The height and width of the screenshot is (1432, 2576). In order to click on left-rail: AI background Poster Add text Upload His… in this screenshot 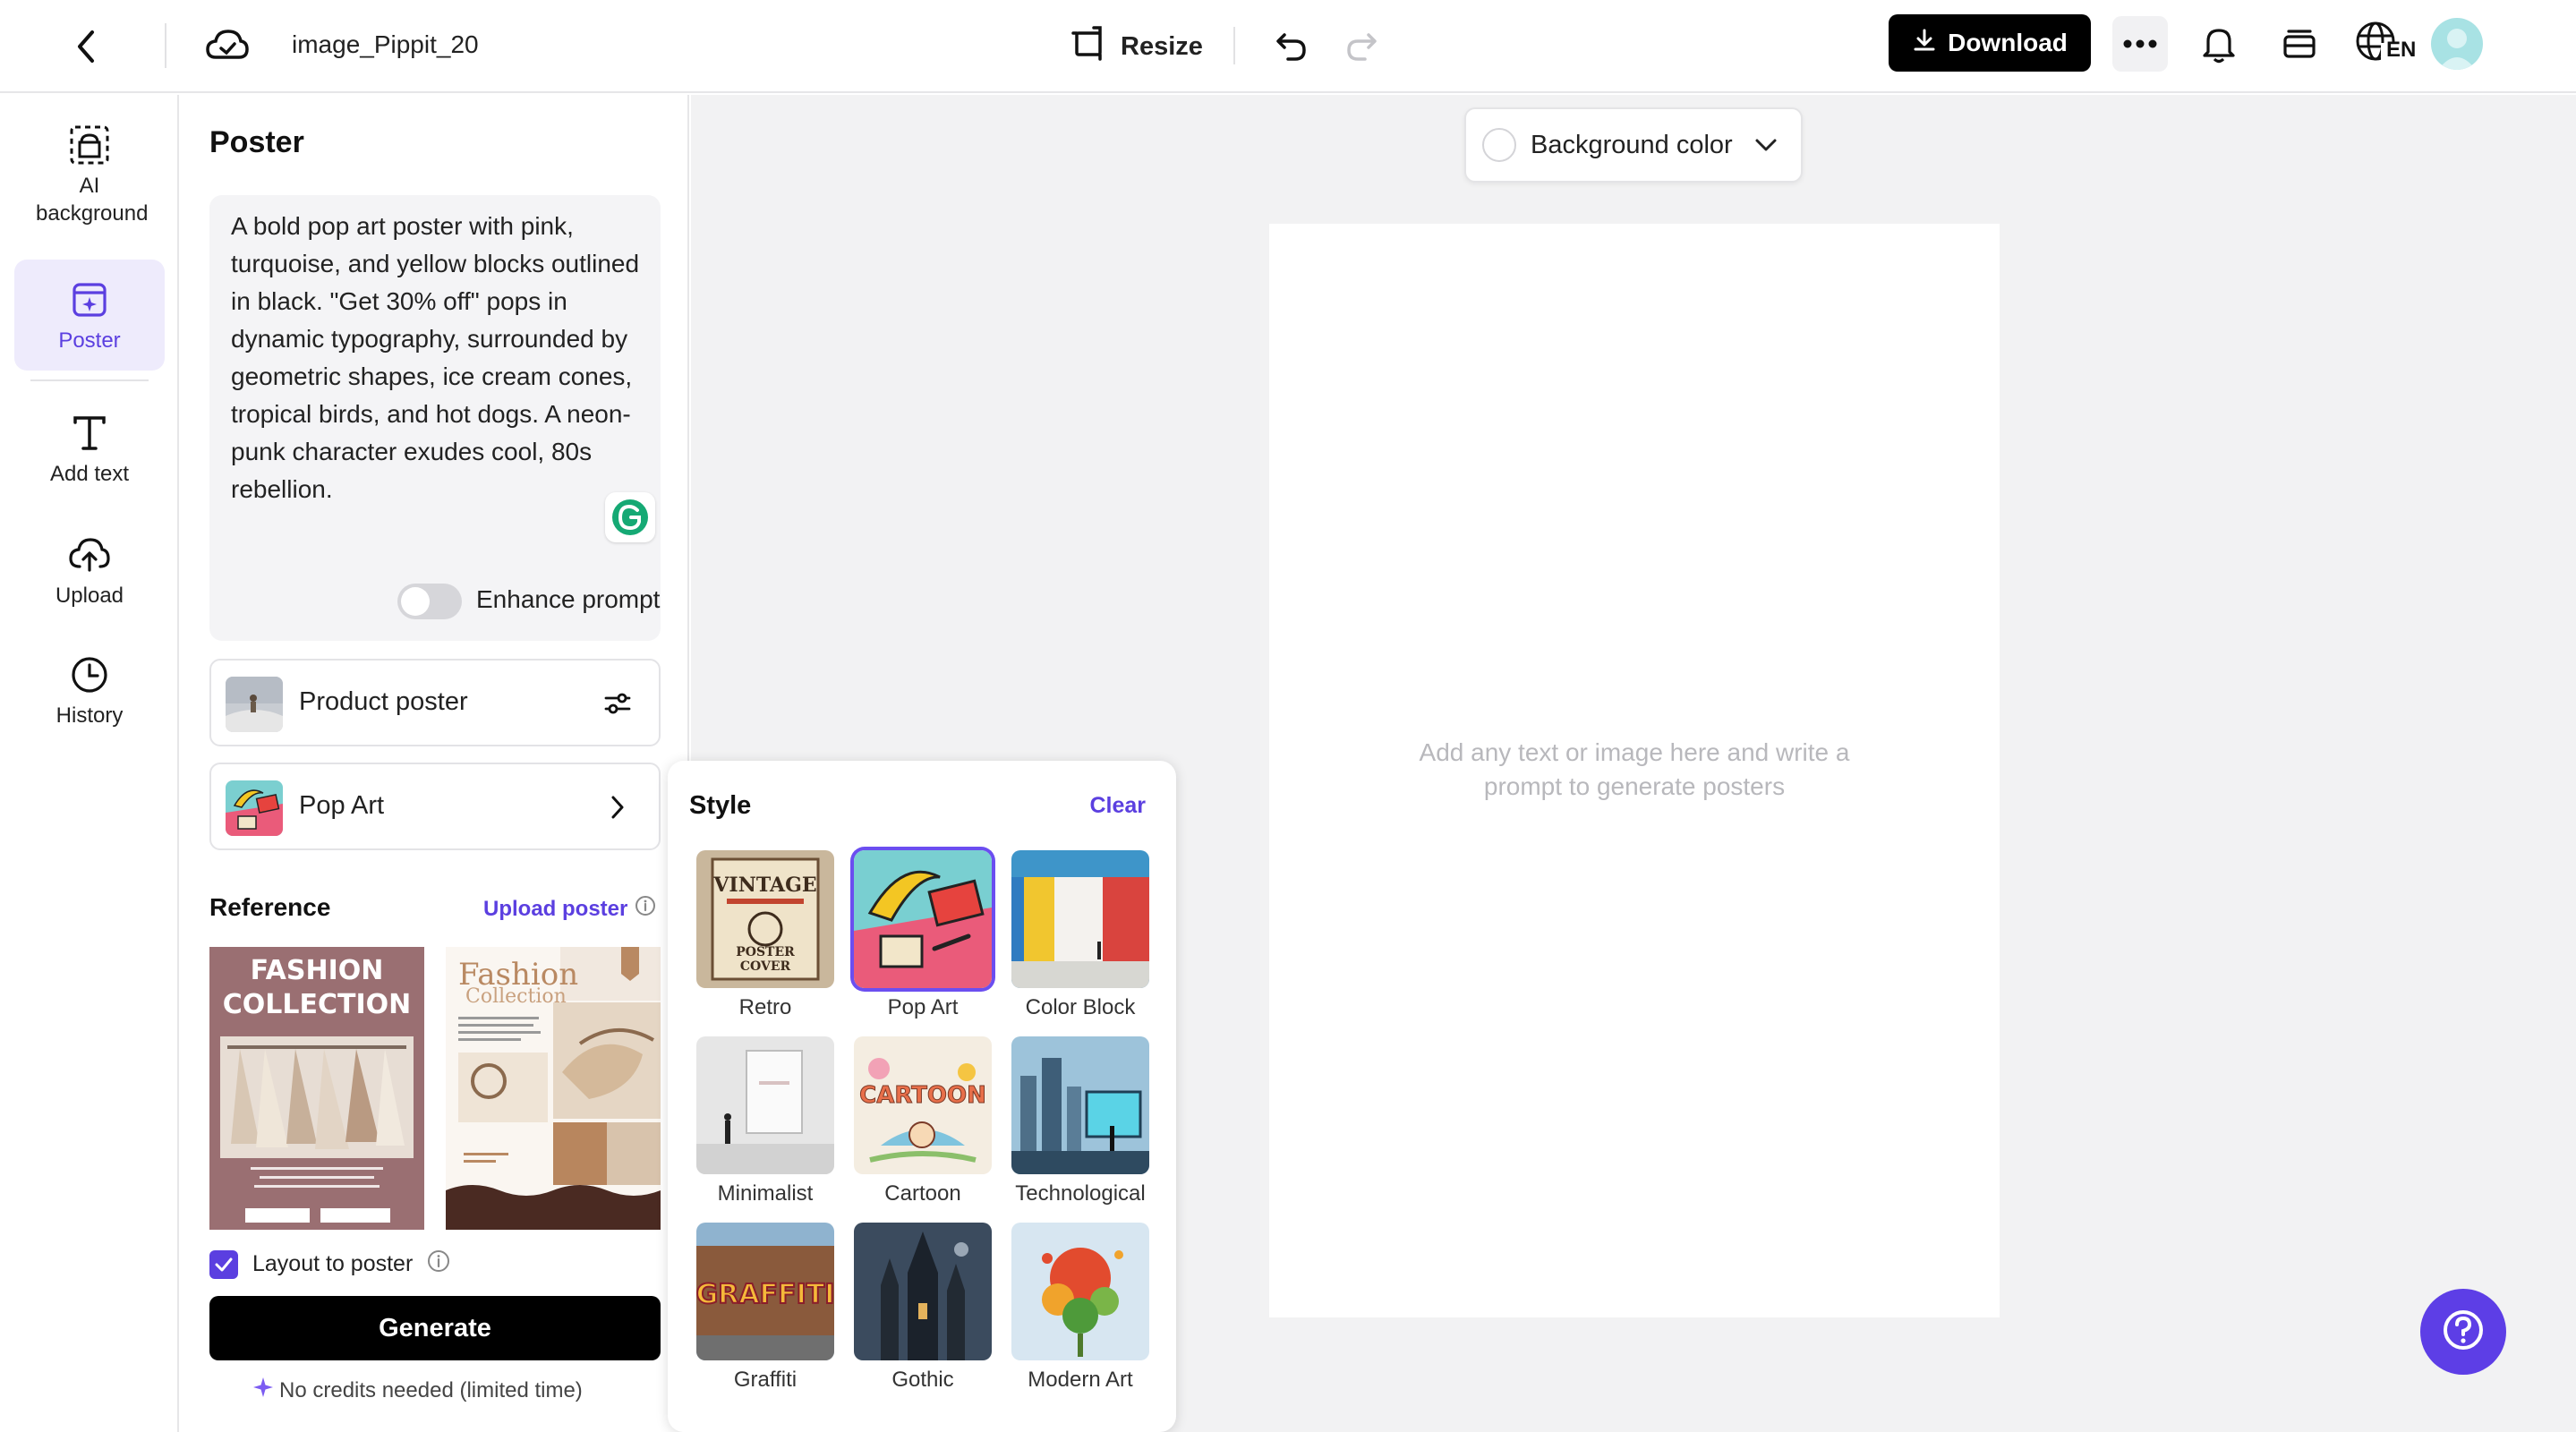, I will do `click(89, 763)`.